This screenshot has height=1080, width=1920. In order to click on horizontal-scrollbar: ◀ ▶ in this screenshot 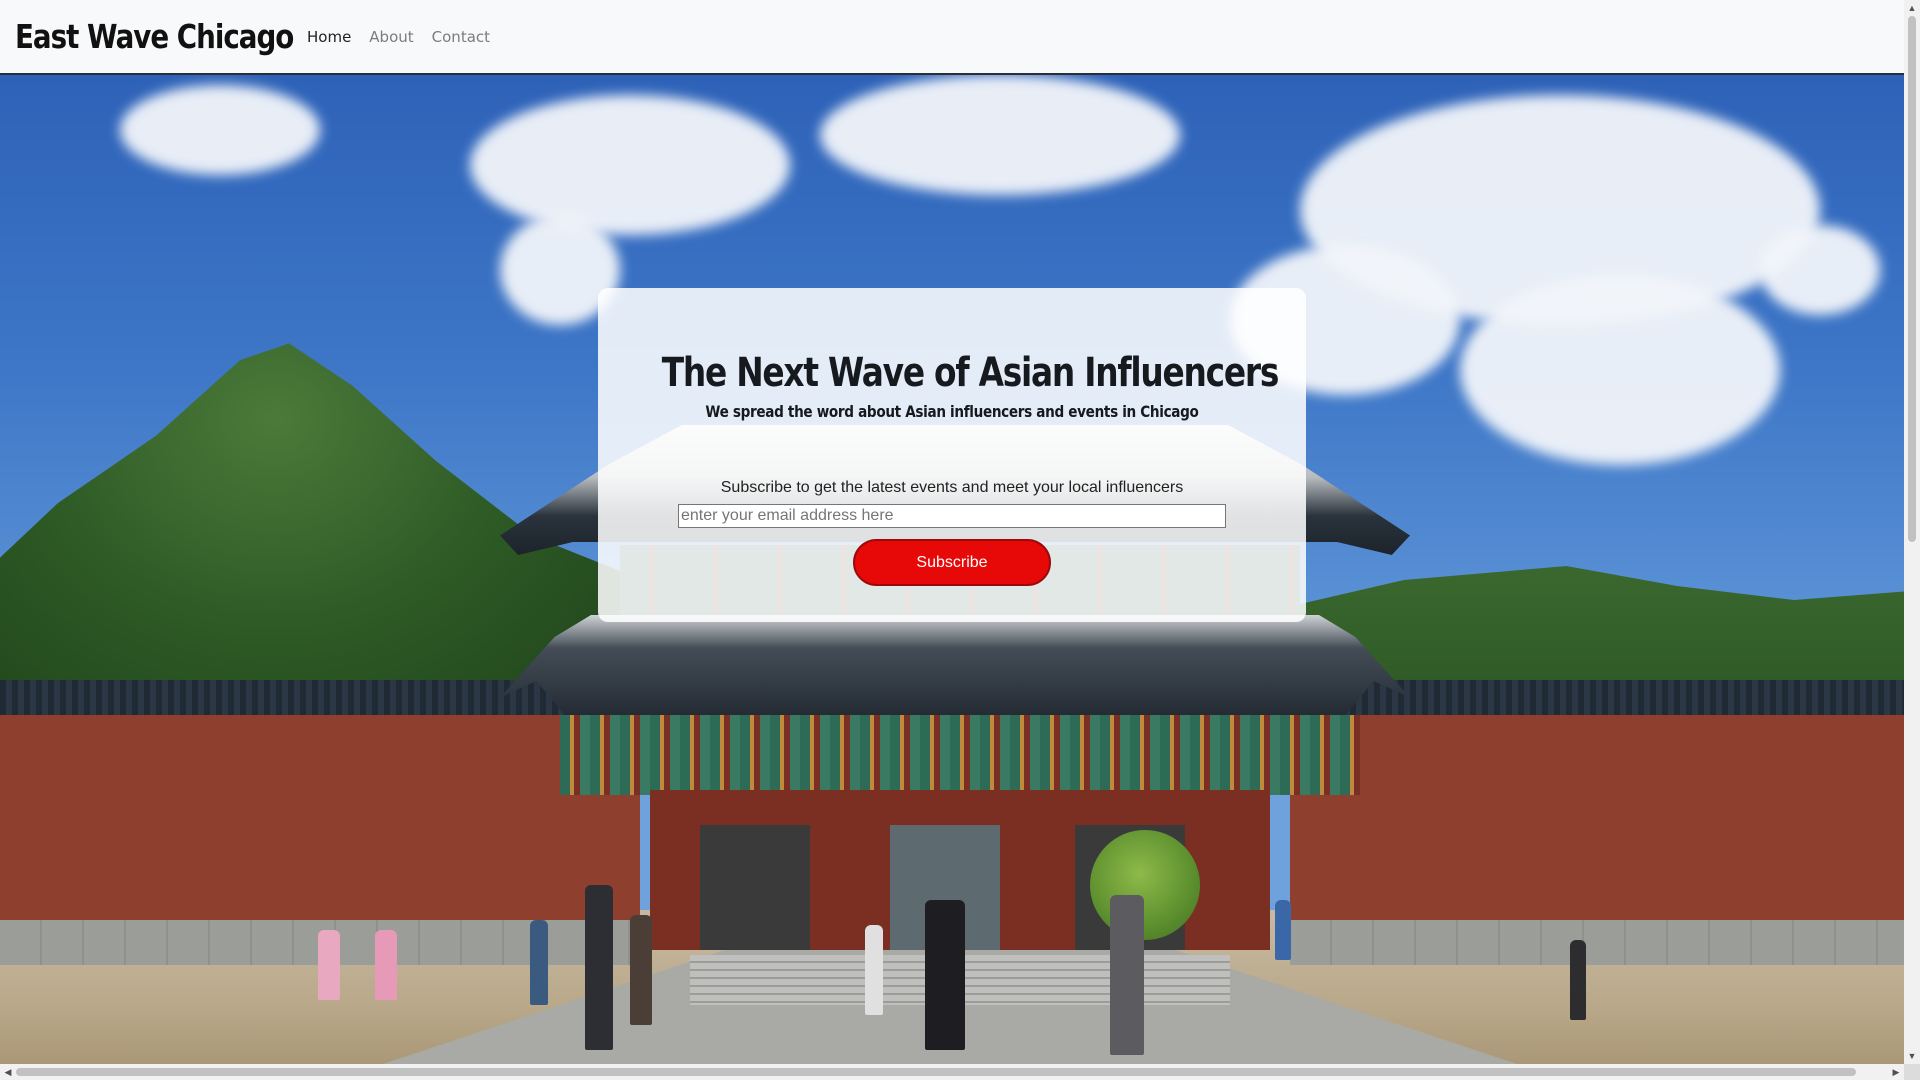, I will do `click(952, 1072)`.